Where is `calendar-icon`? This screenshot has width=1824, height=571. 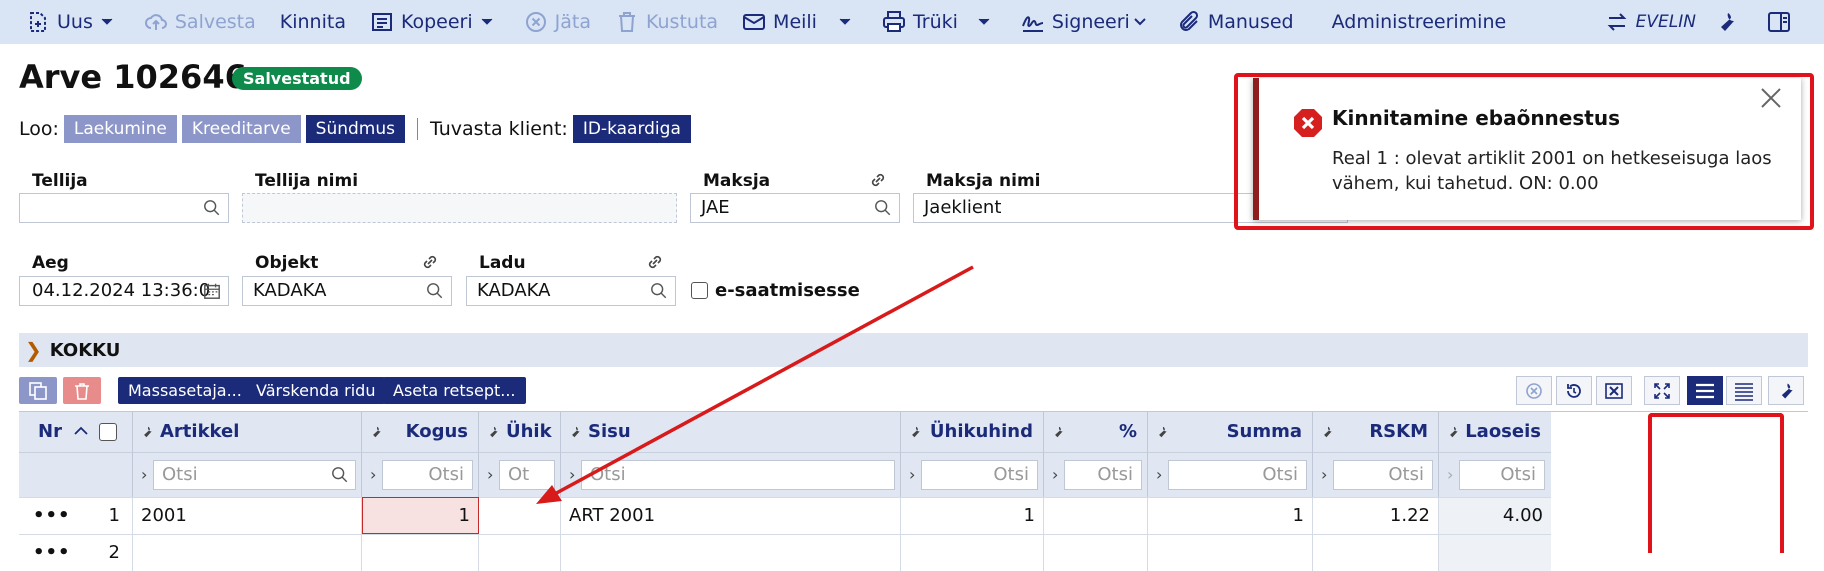
calendar-icon is located at coordinates (212, 291).